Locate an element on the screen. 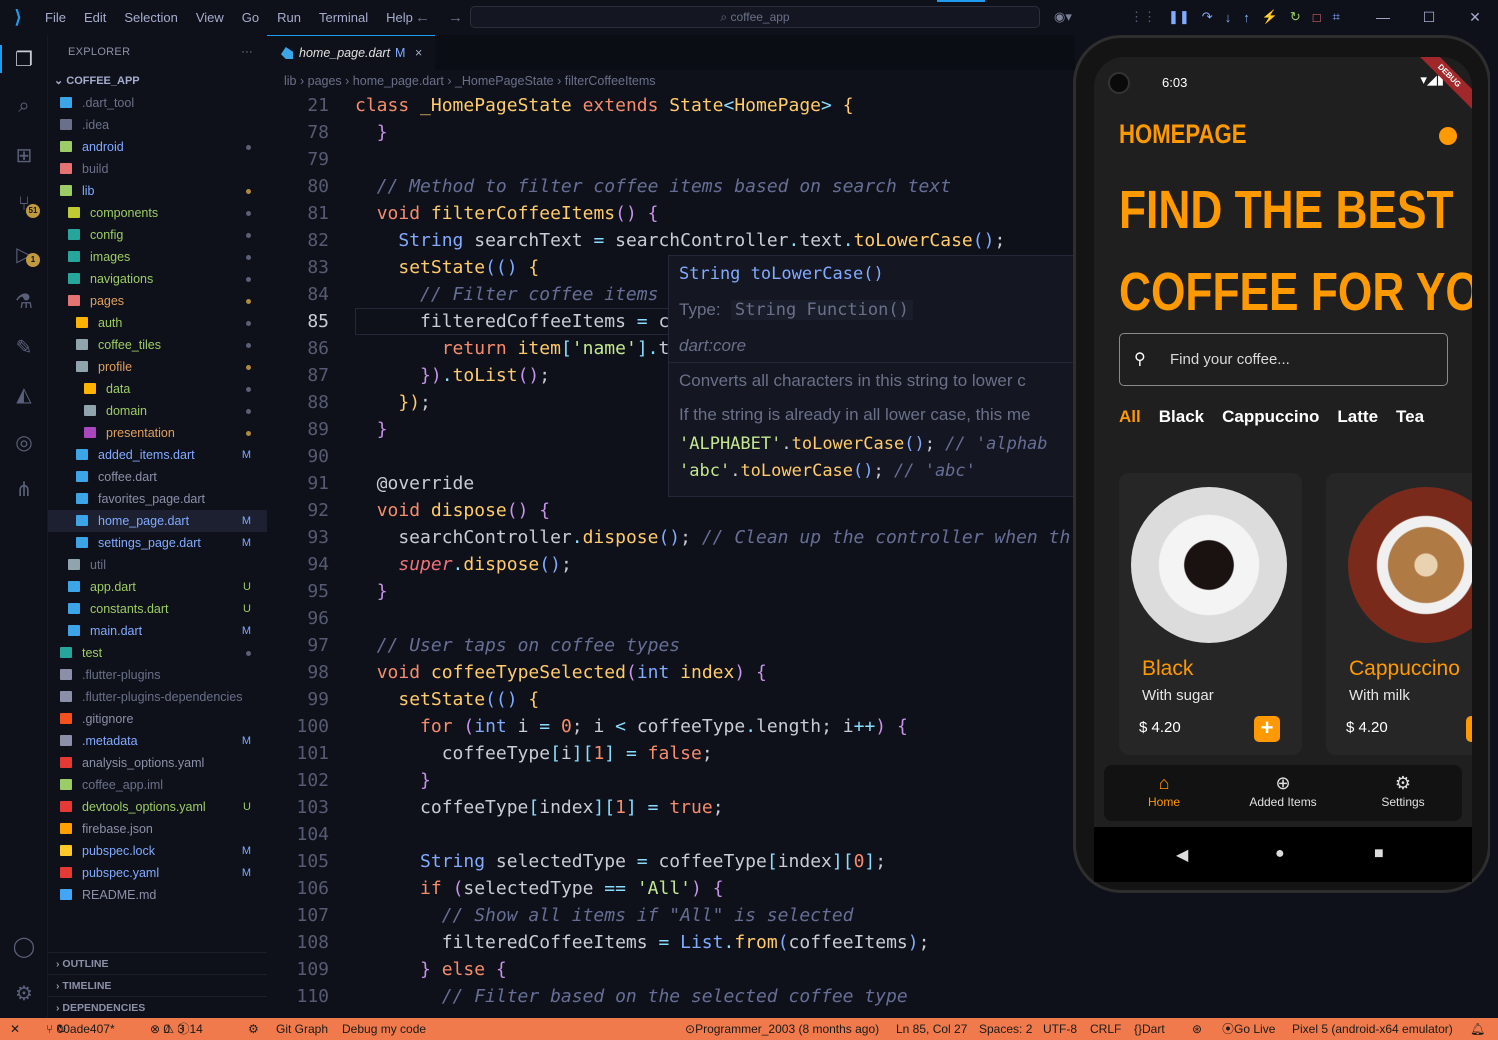 Image resolution: width=1498 pixels, height=1040 pixels. tree-item: .gitignore is located at coordinates (157, 719).